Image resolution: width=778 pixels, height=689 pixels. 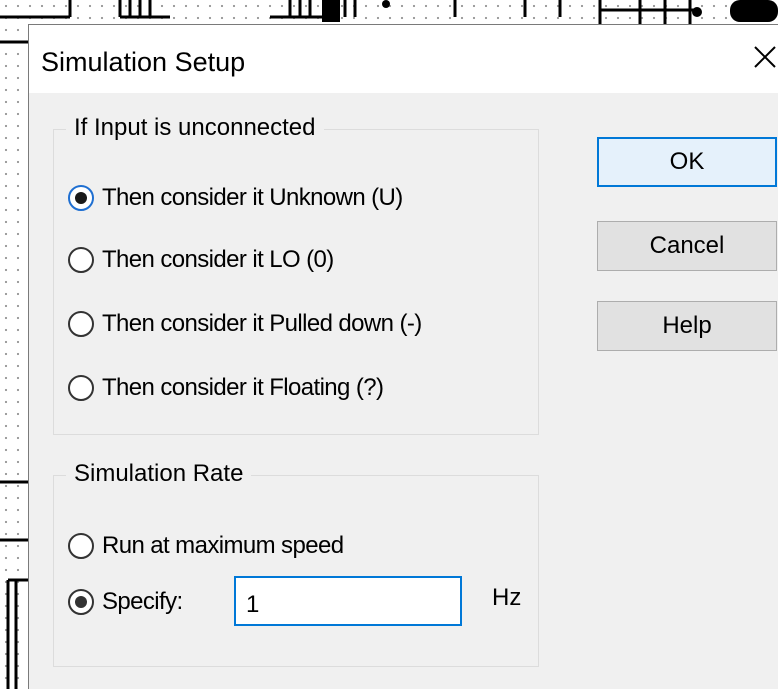 I want to click on ok-button: OK, so click(x=687, y=162).